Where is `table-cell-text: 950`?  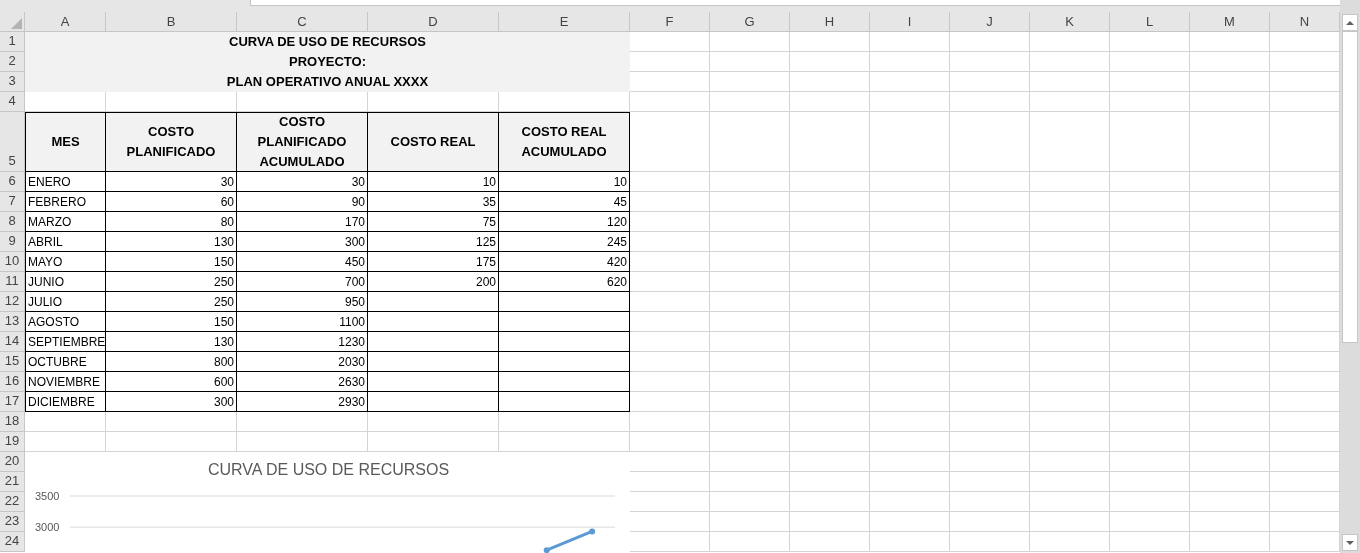
table-cell-text: 950 is located at coordinates (354, 302).